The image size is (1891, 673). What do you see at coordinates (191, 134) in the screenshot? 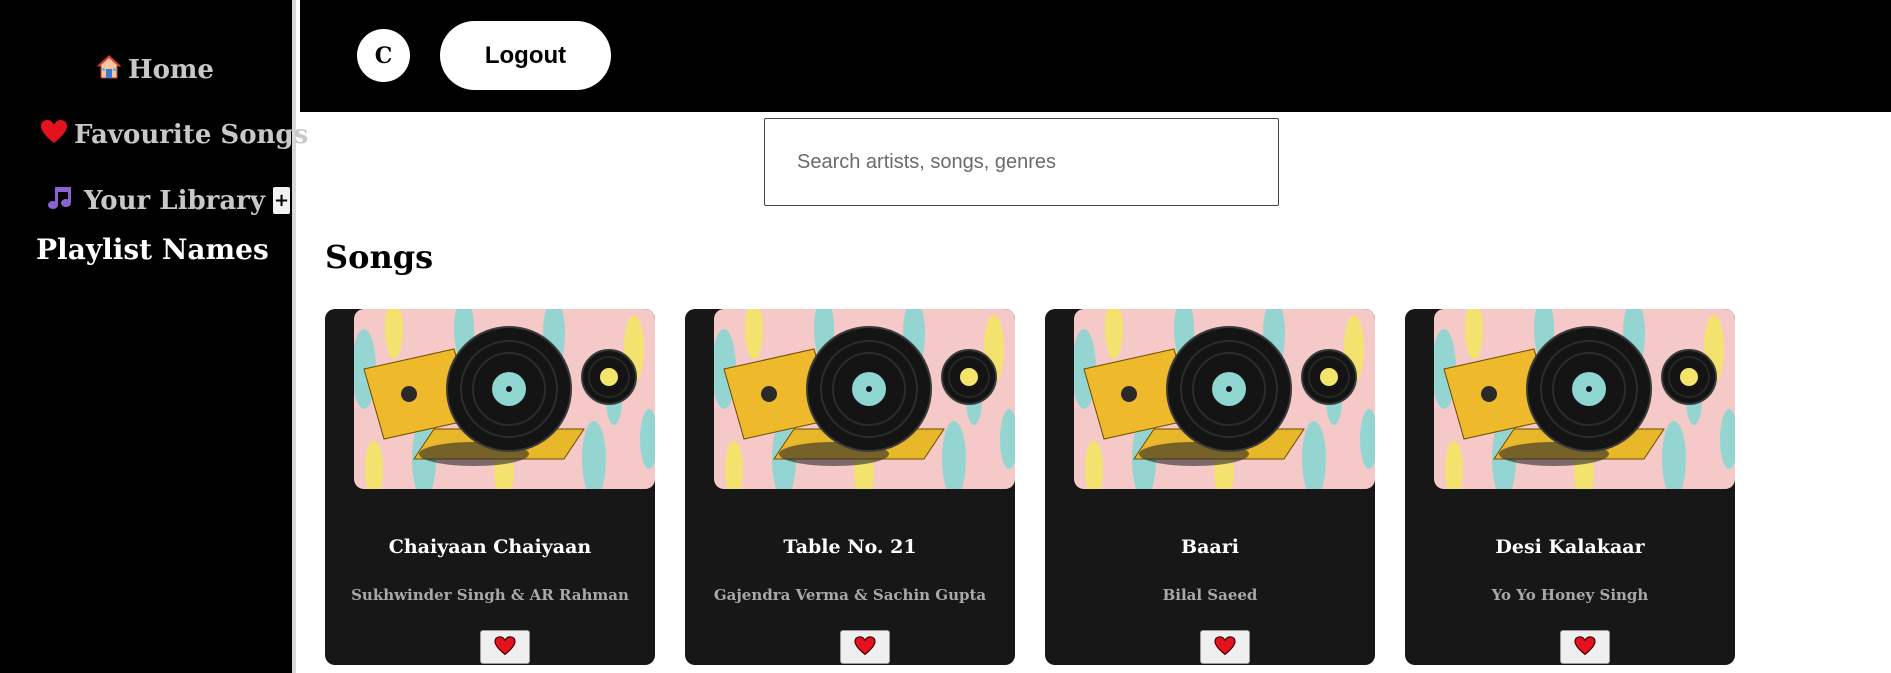
I see `sidebar-item-label: Favourite Songs` at bounding box center [191, 134].